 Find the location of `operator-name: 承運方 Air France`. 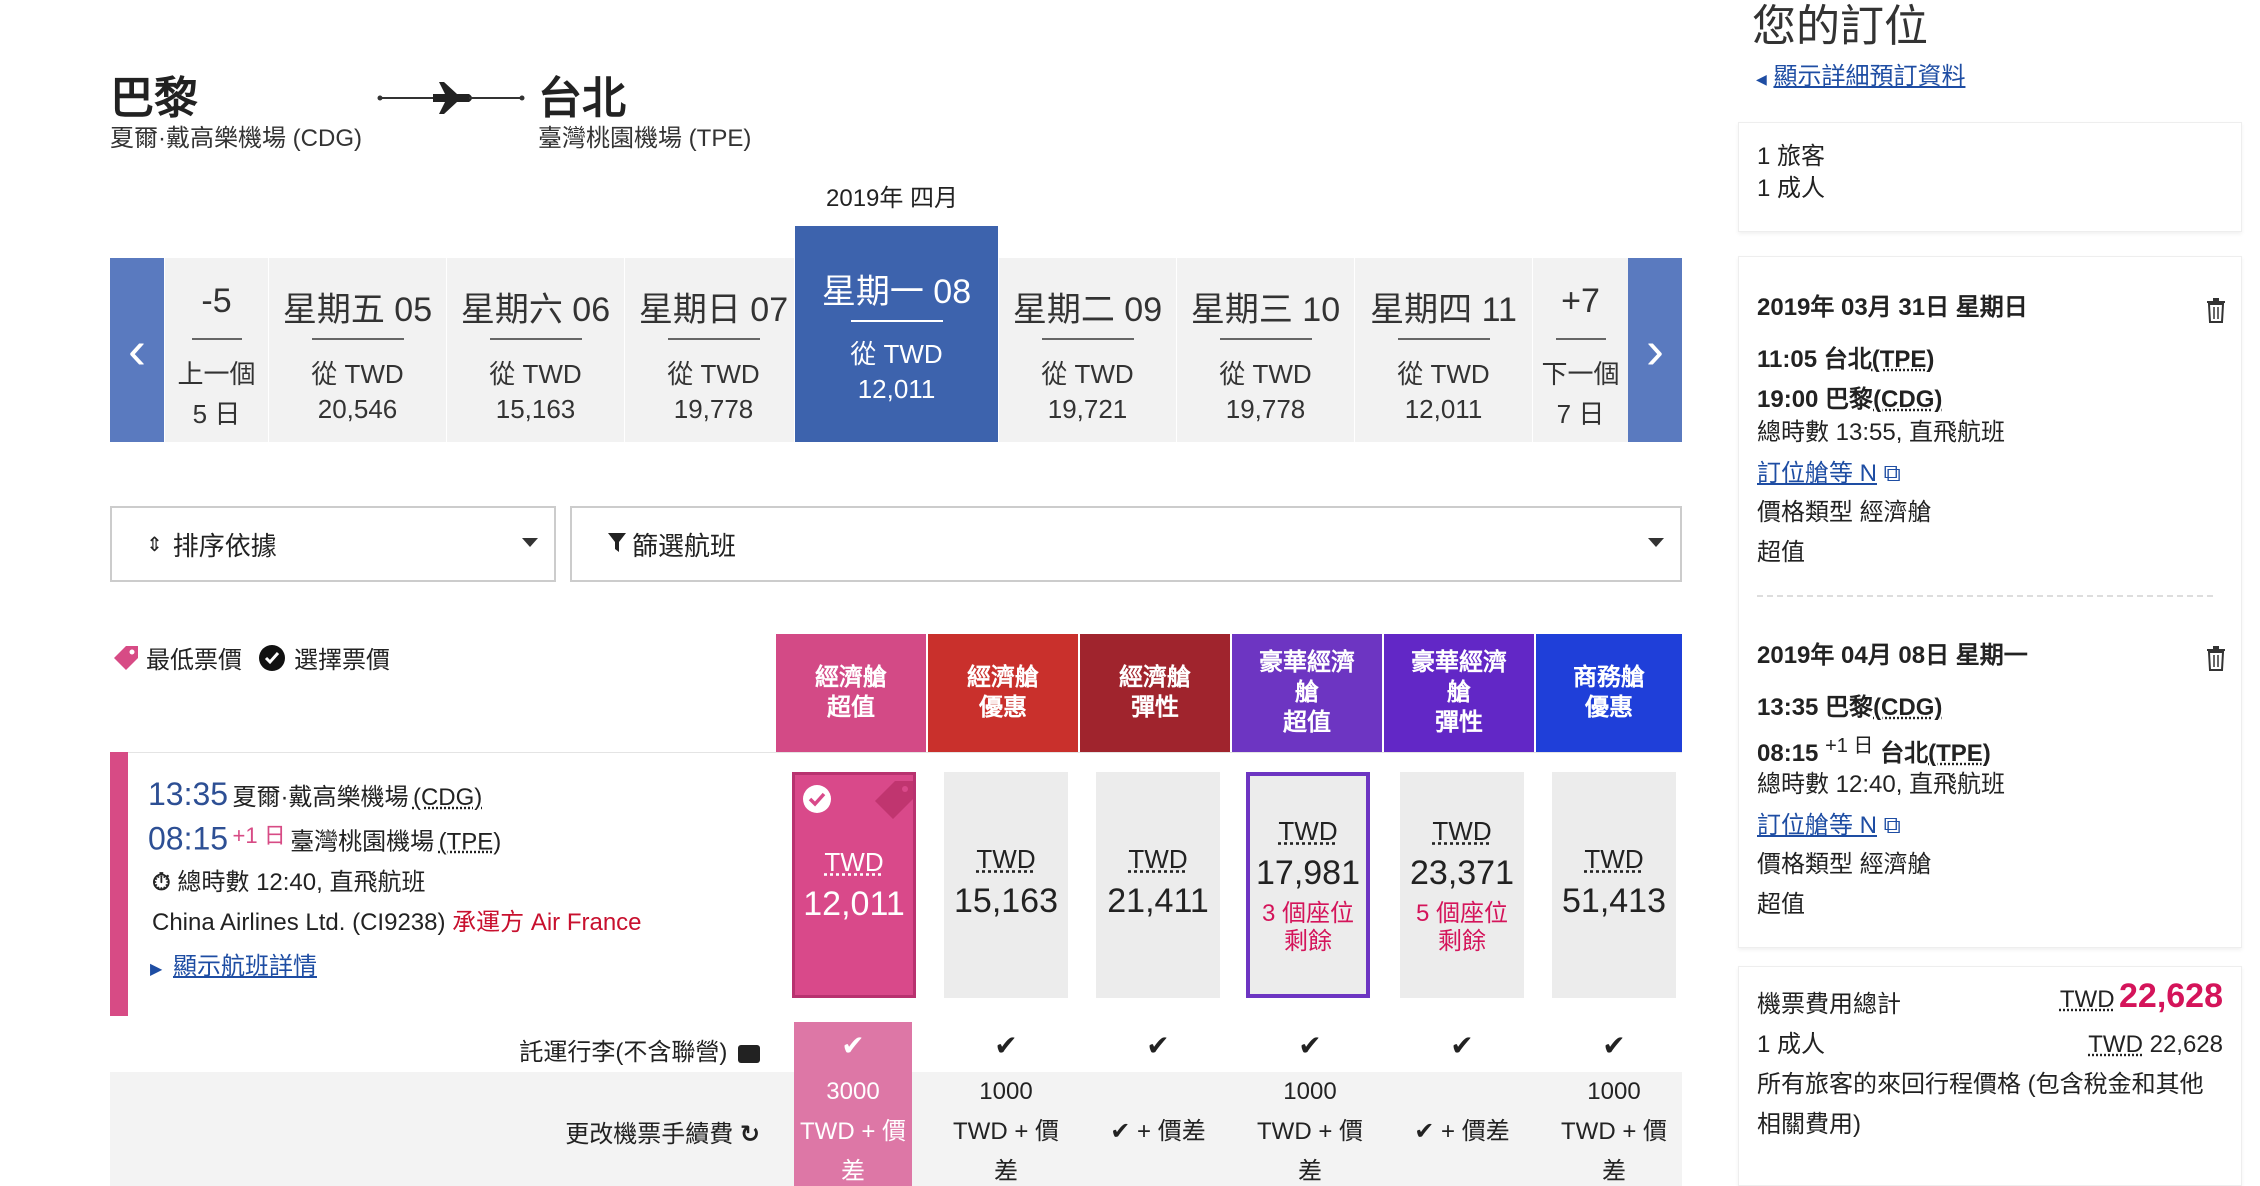

operator-name: 承運方 Air France is located at coordinates (546, 922).